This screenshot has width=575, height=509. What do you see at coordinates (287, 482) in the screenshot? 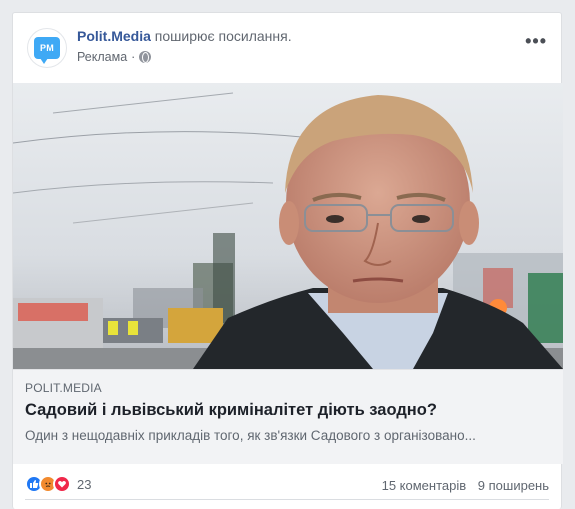
I see `post-footer: 23 15 коментарів 9 поширень` at bounding box center [287, 482].